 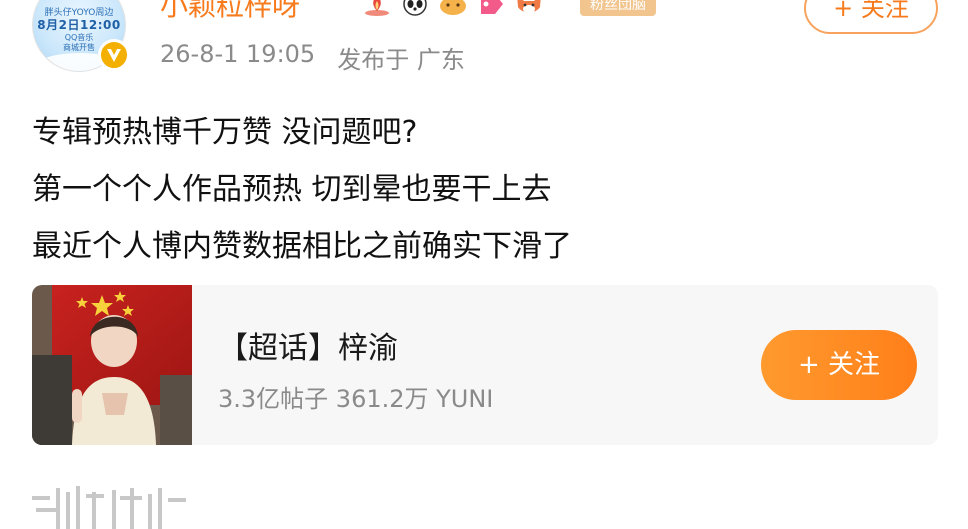 What do you see at coordinates (79, 25) in the screenshot?
I see `avatar-text-2: 8月2日12:00` at bounding box center [79, 25].